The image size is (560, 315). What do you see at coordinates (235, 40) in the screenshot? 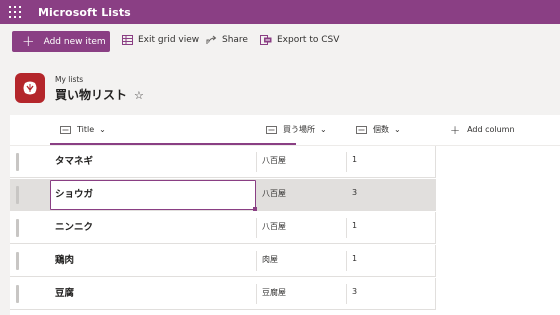
I see `share-label: Share` at bounding box center [235, 40].